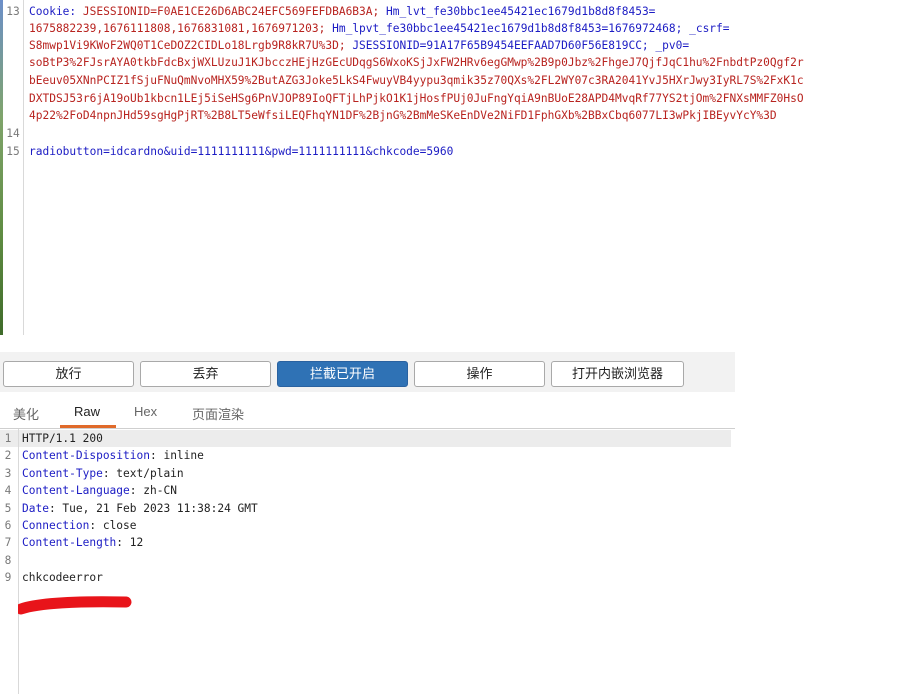 The image size is (920, 694). I want to click on response-line: 1 HTTP/1.1 200, so click(51, 438).